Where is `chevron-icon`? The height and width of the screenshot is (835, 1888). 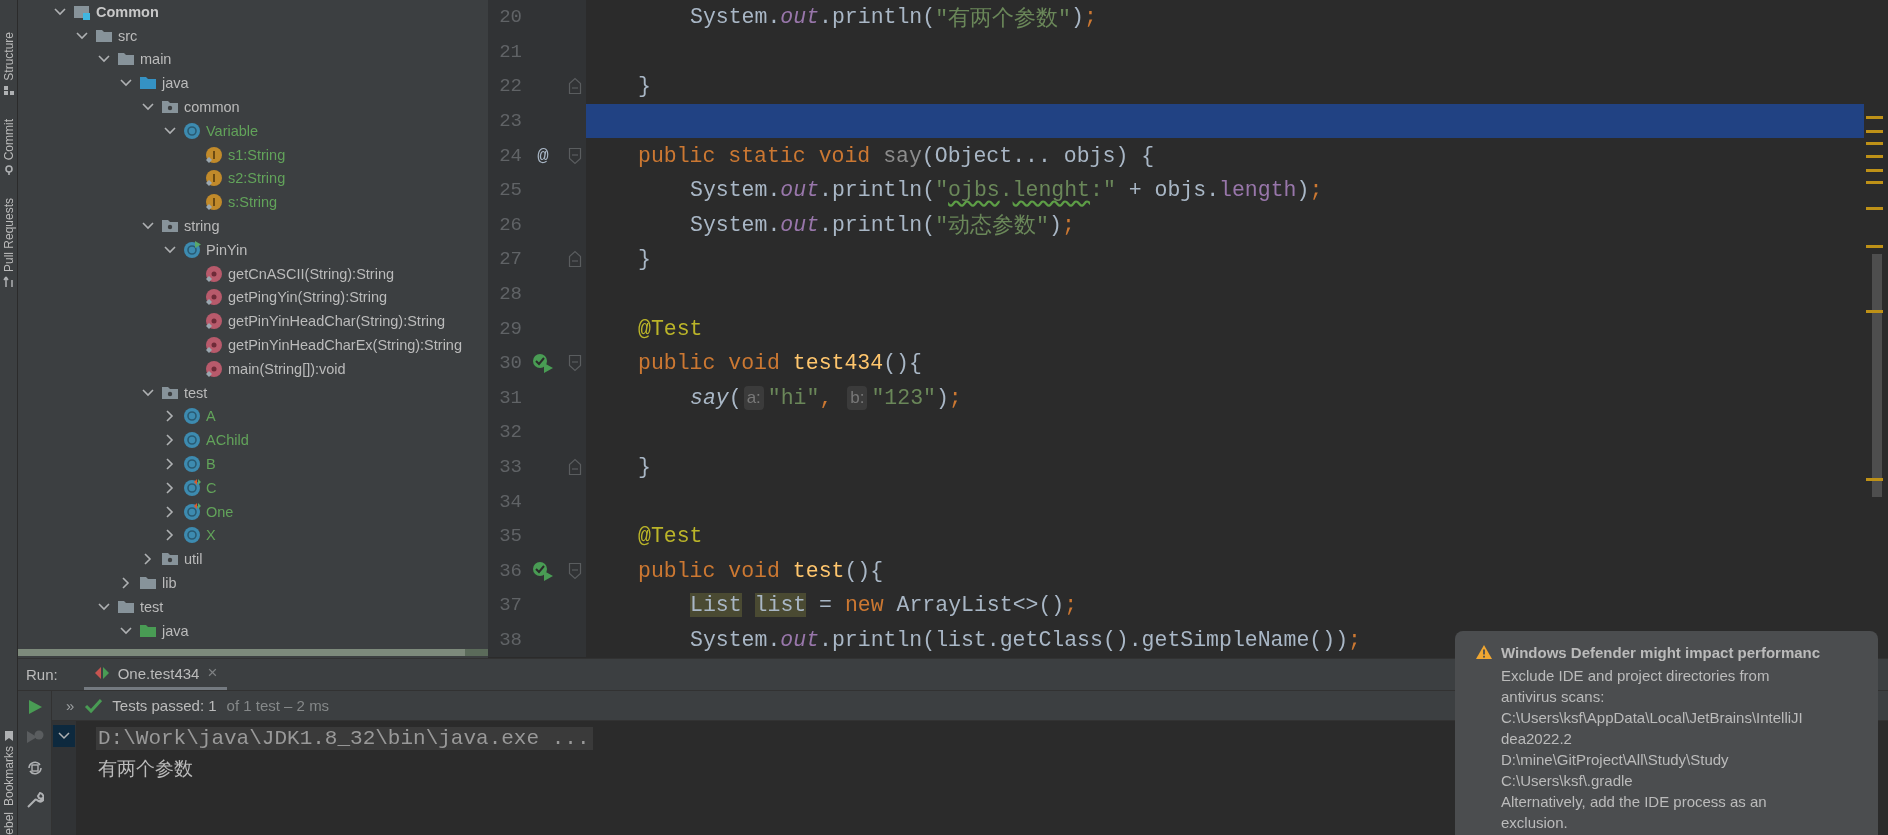
chevron-icon is located at coordinates (64, 736).